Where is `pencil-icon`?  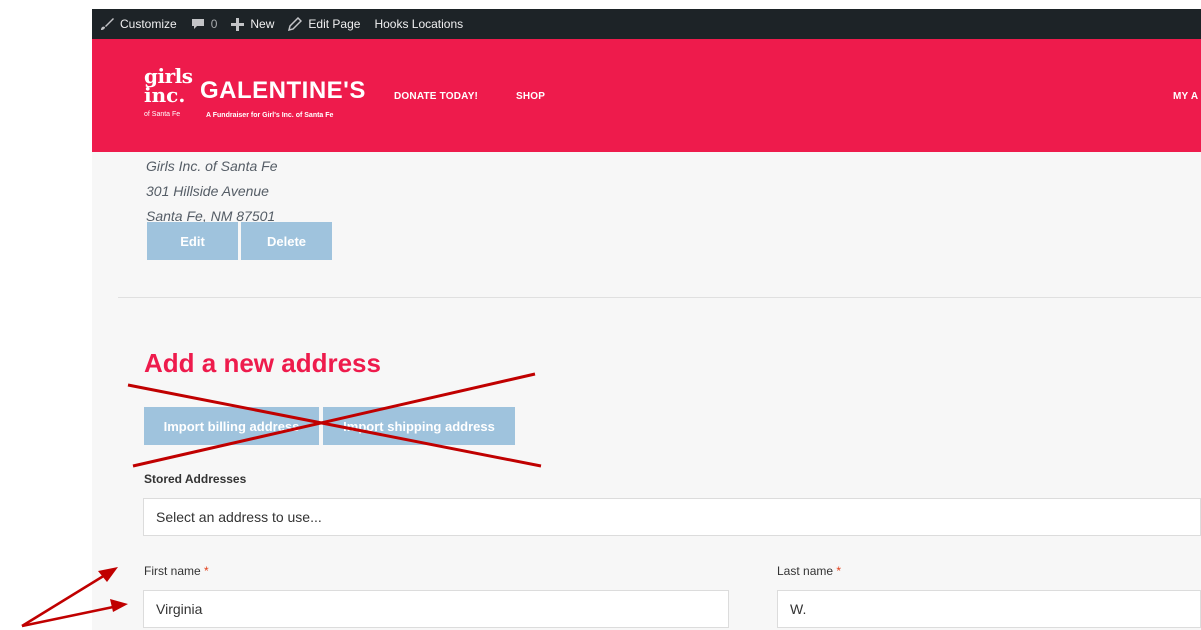 pencil-icon is located at coordinates (295, 24).